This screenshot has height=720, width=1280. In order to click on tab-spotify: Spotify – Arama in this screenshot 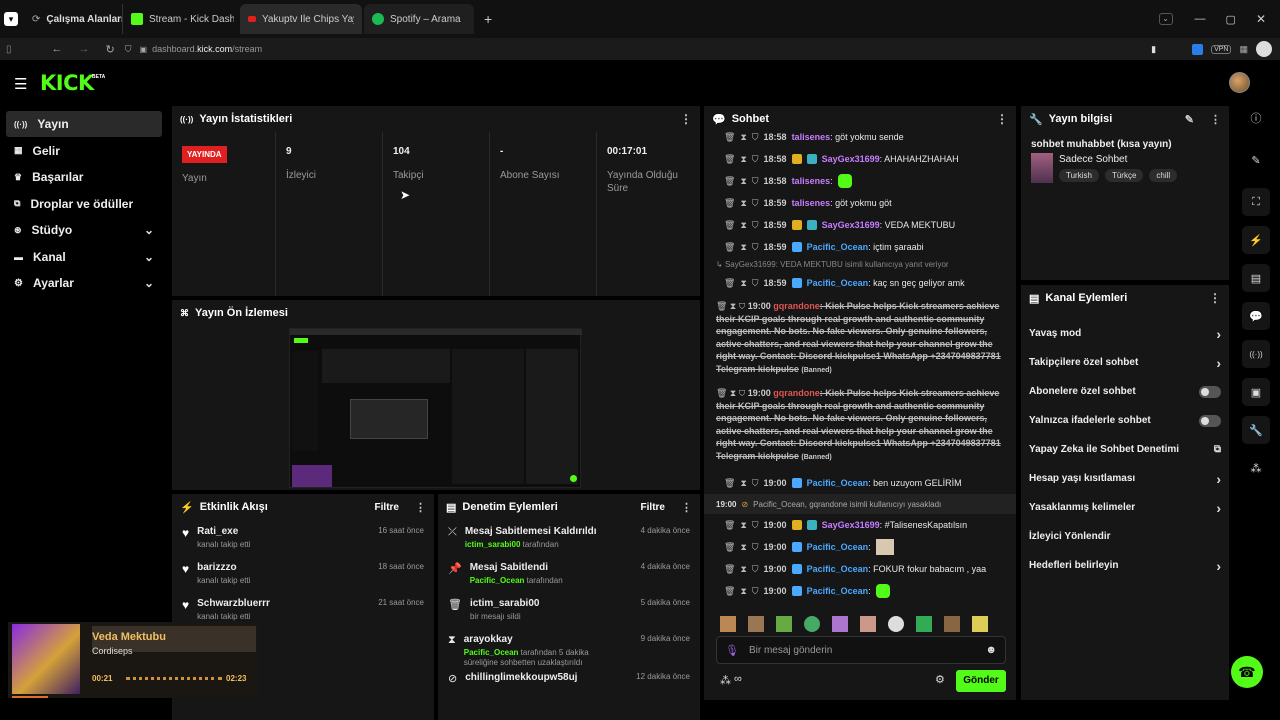, I will do `click(419, 19)`.